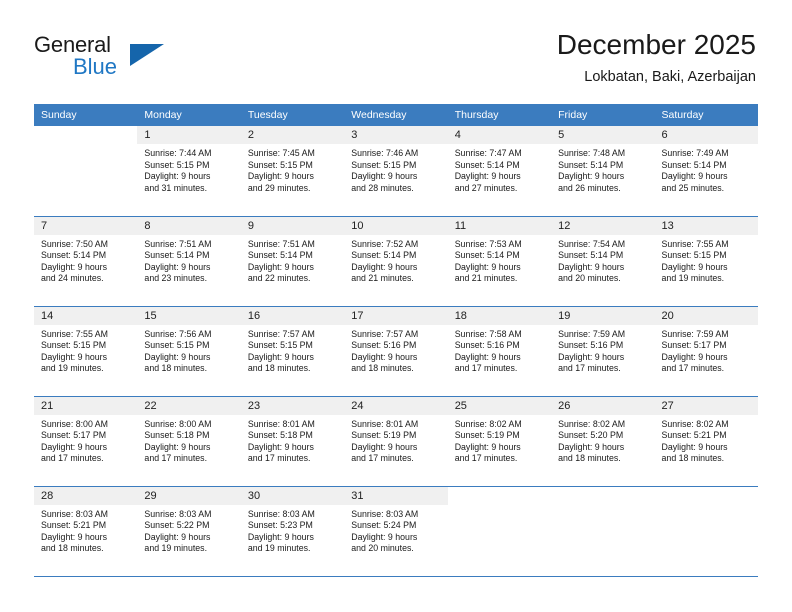 This screenshot has width=792, height=612. Describe the element at coordinates (72, 278) in the screenshot. I see `daylight-text-cont: and 24 minutes.` at that location.